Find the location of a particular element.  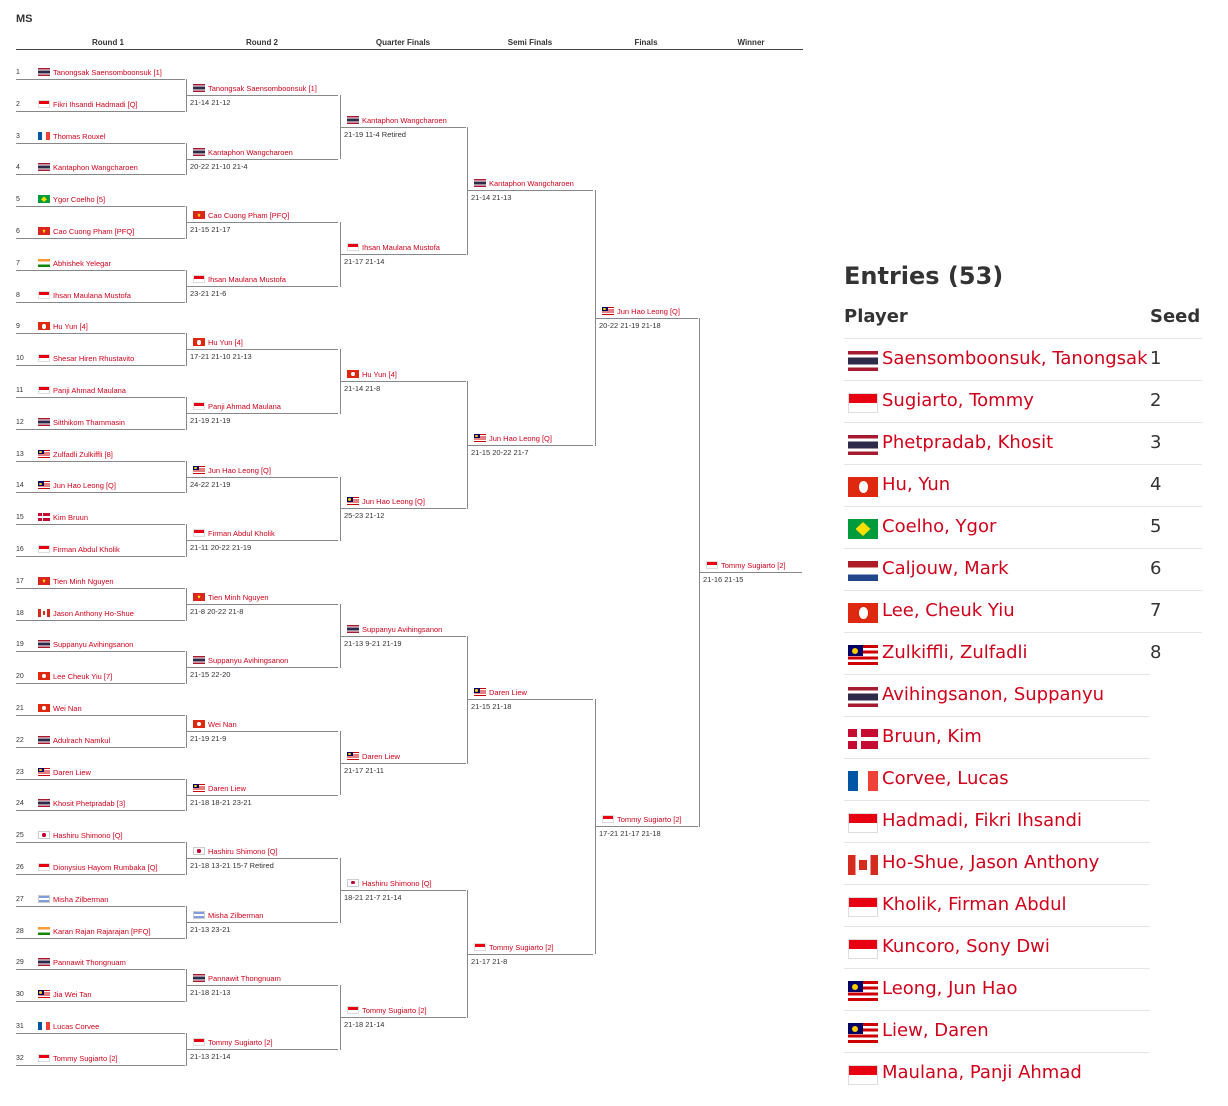

player-entry-r1: Jun Hao Leong [Q] is located at coordinates (77, 486).